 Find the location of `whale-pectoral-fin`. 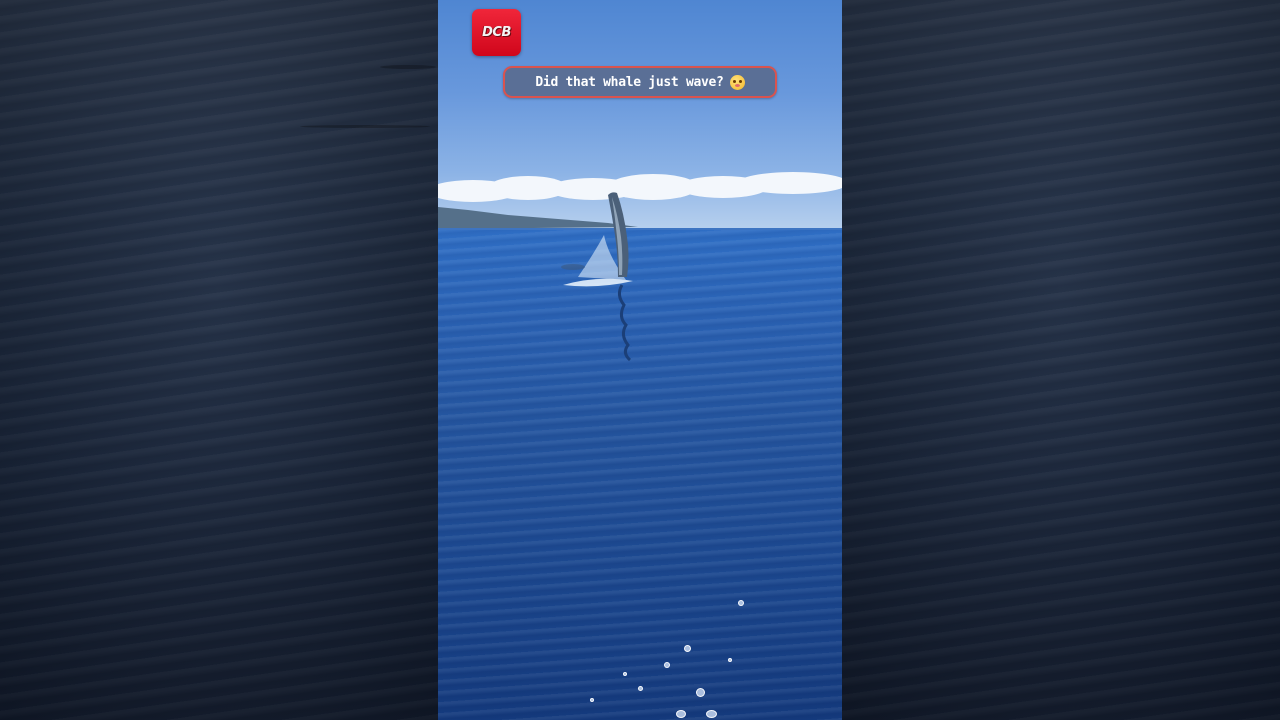

whale-pectoral-fin is located at coordinates (597, 277).